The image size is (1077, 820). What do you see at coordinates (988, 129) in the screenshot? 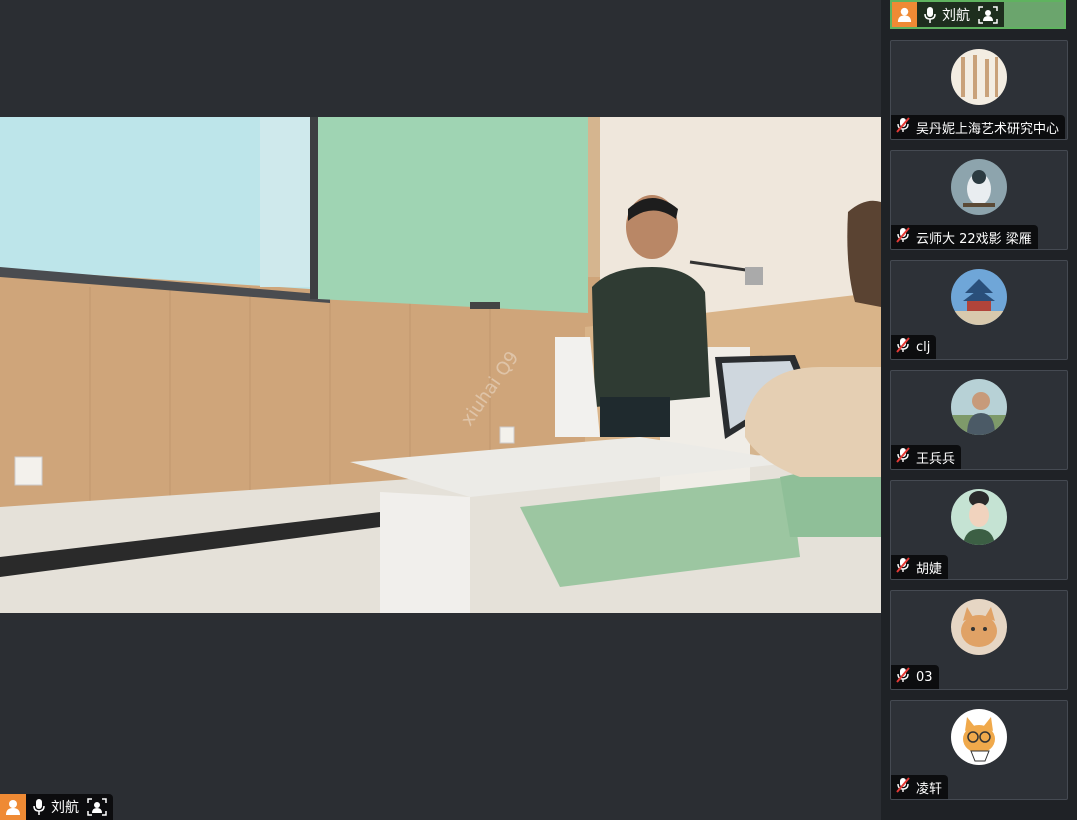
I see `participant-name: 吴丹妮上海艺术研究中心` at bounding box center [988, 129].